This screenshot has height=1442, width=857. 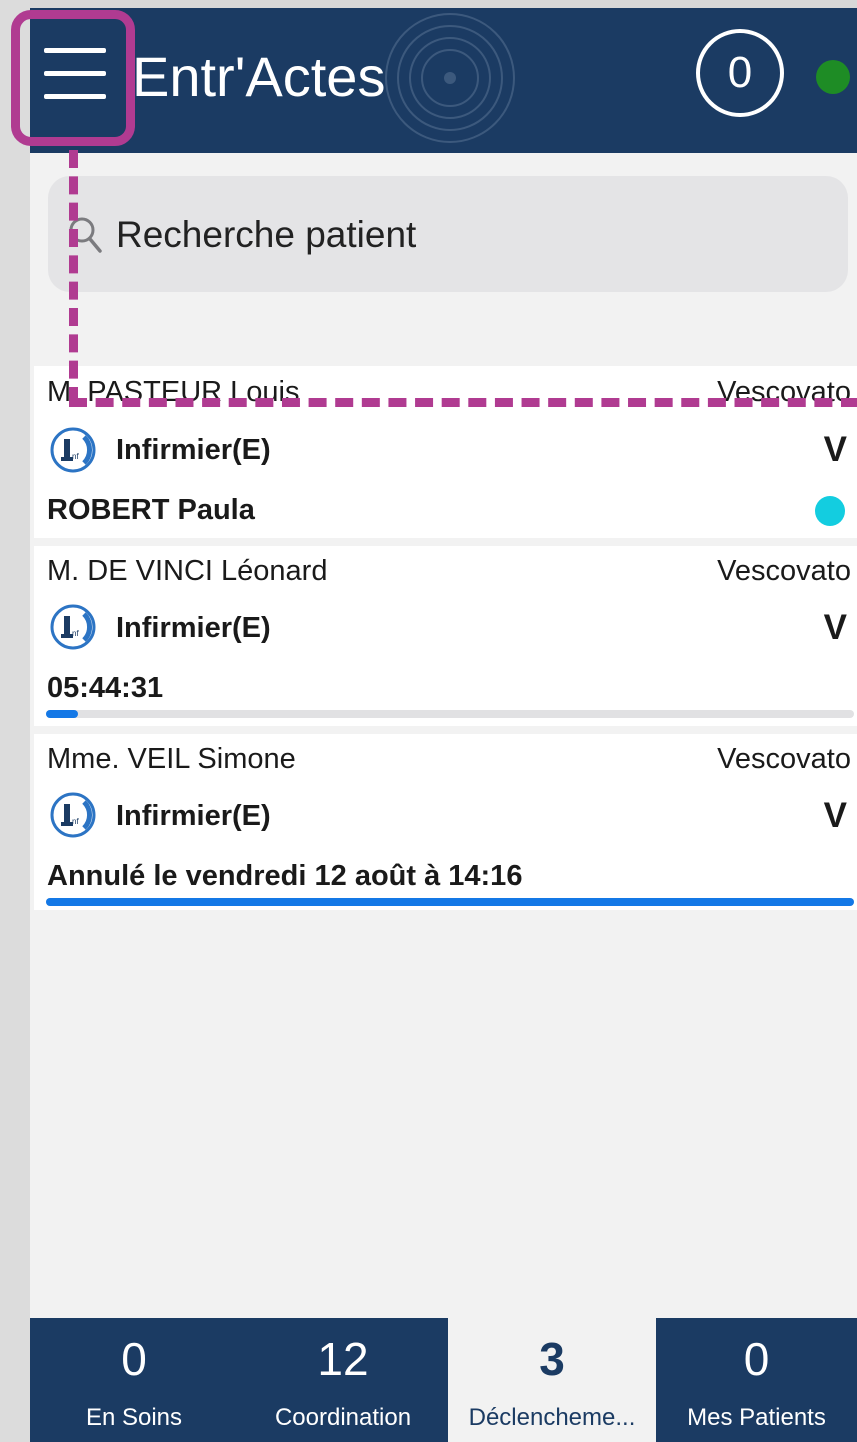 I want to click on search-bar, so click(x=448, y=234).